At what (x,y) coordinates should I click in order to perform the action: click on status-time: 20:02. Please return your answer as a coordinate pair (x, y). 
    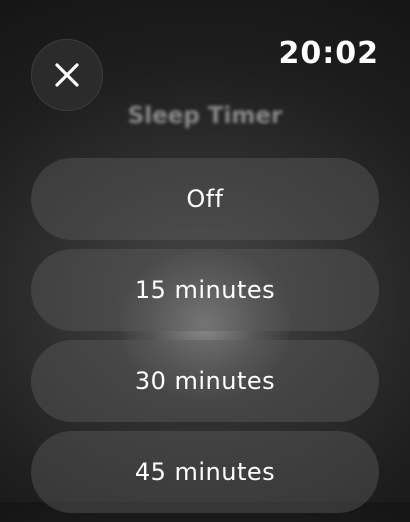
    Looking at the image, I should click on (328, 53).